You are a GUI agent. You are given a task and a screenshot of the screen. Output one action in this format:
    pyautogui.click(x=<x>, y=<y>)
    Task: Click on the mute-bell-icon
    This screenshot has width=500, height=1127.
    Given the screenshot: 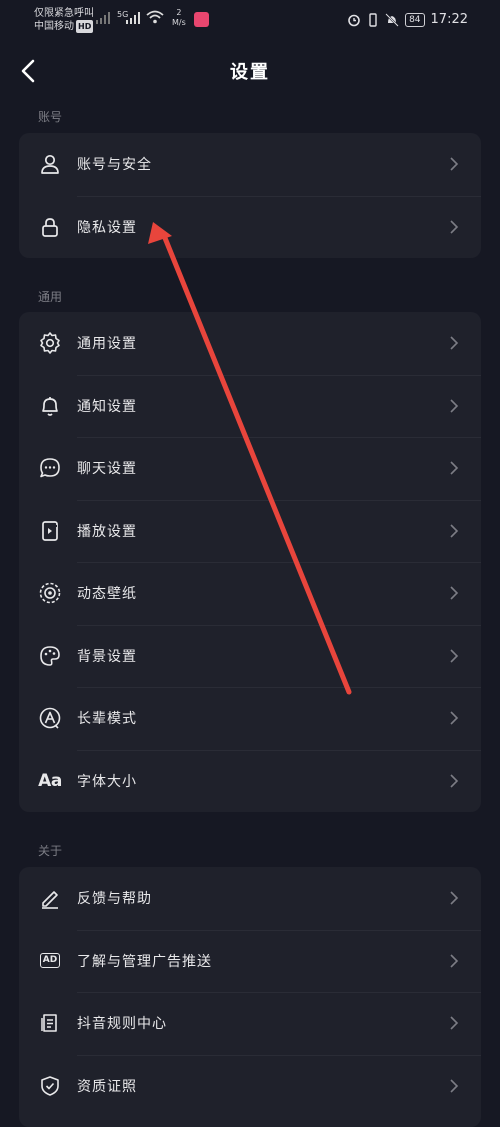 What is the action you would take?
    pyautogui.click(x=392, y=19)
    